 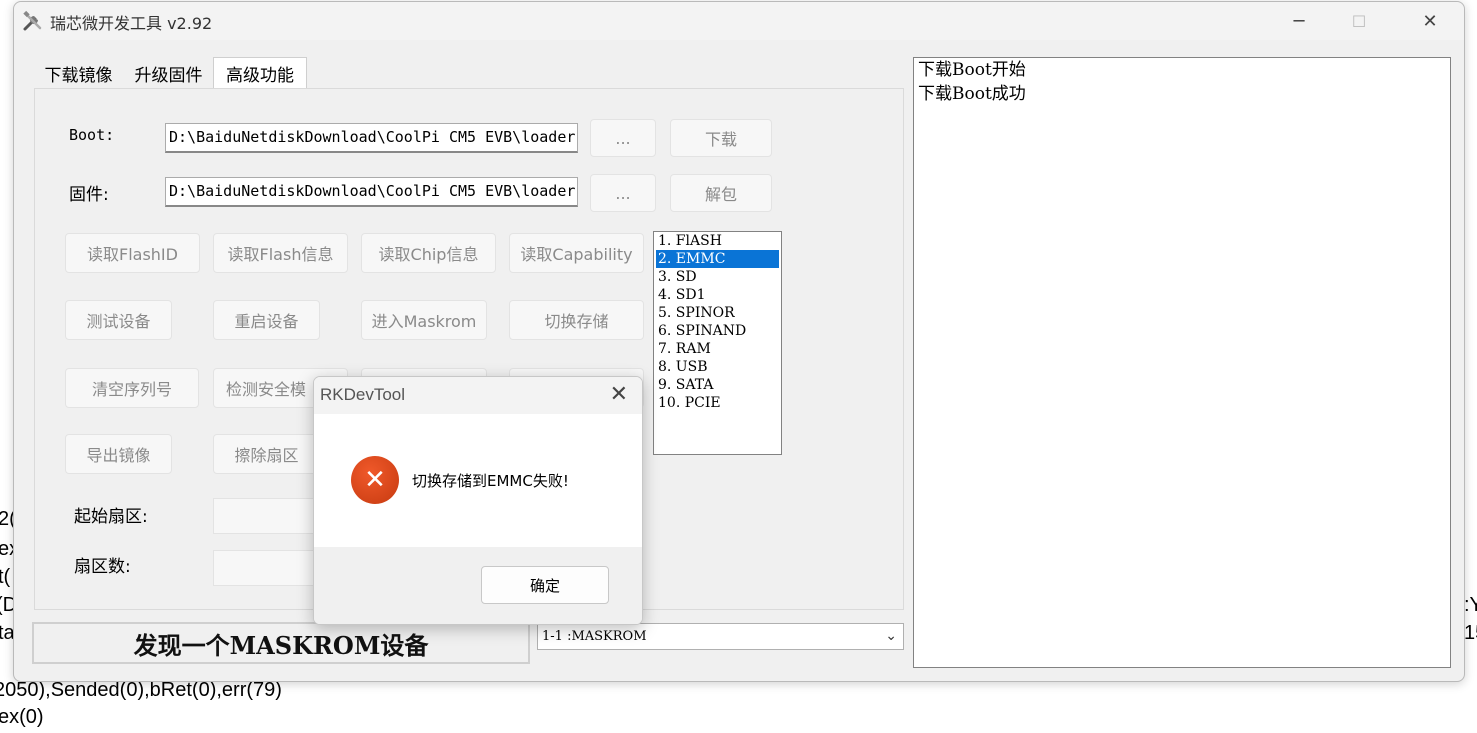 I want to click on log-line: 下载Boot成功, so click(x=972, y=94).